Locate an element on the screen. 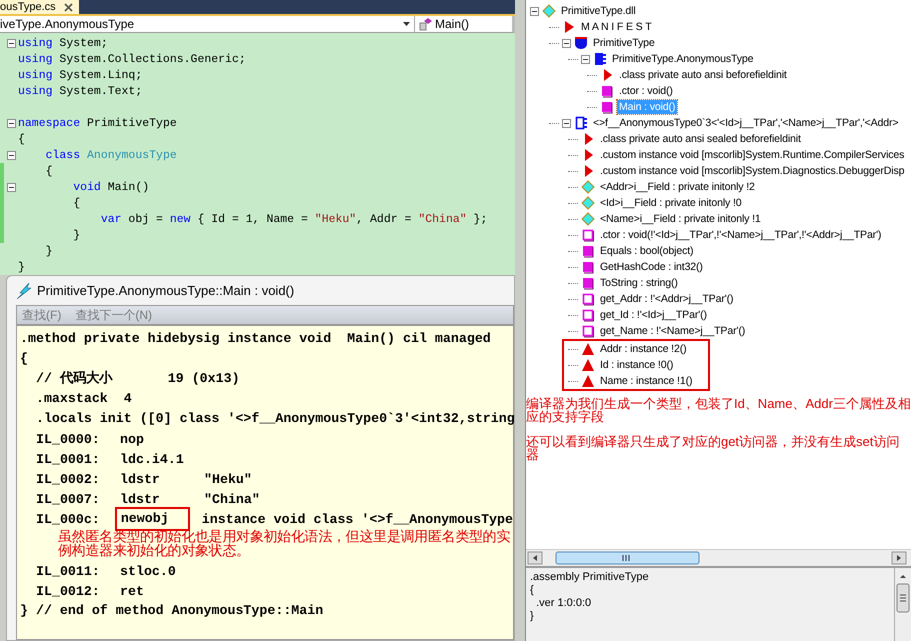  tree-item: .custom instance void [mscorlib]System.Diagnostics.DebuggerDisp is located at coordinates (752, 171).